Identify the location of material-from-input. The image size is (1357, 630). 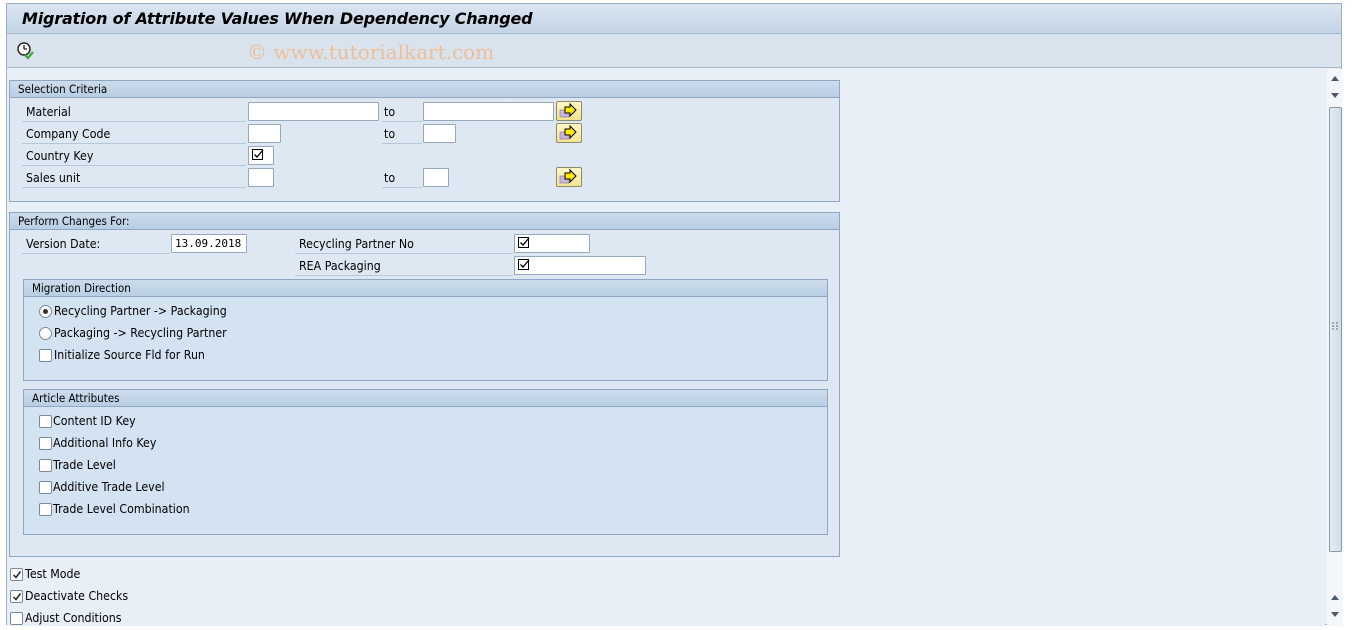
(313, 111).